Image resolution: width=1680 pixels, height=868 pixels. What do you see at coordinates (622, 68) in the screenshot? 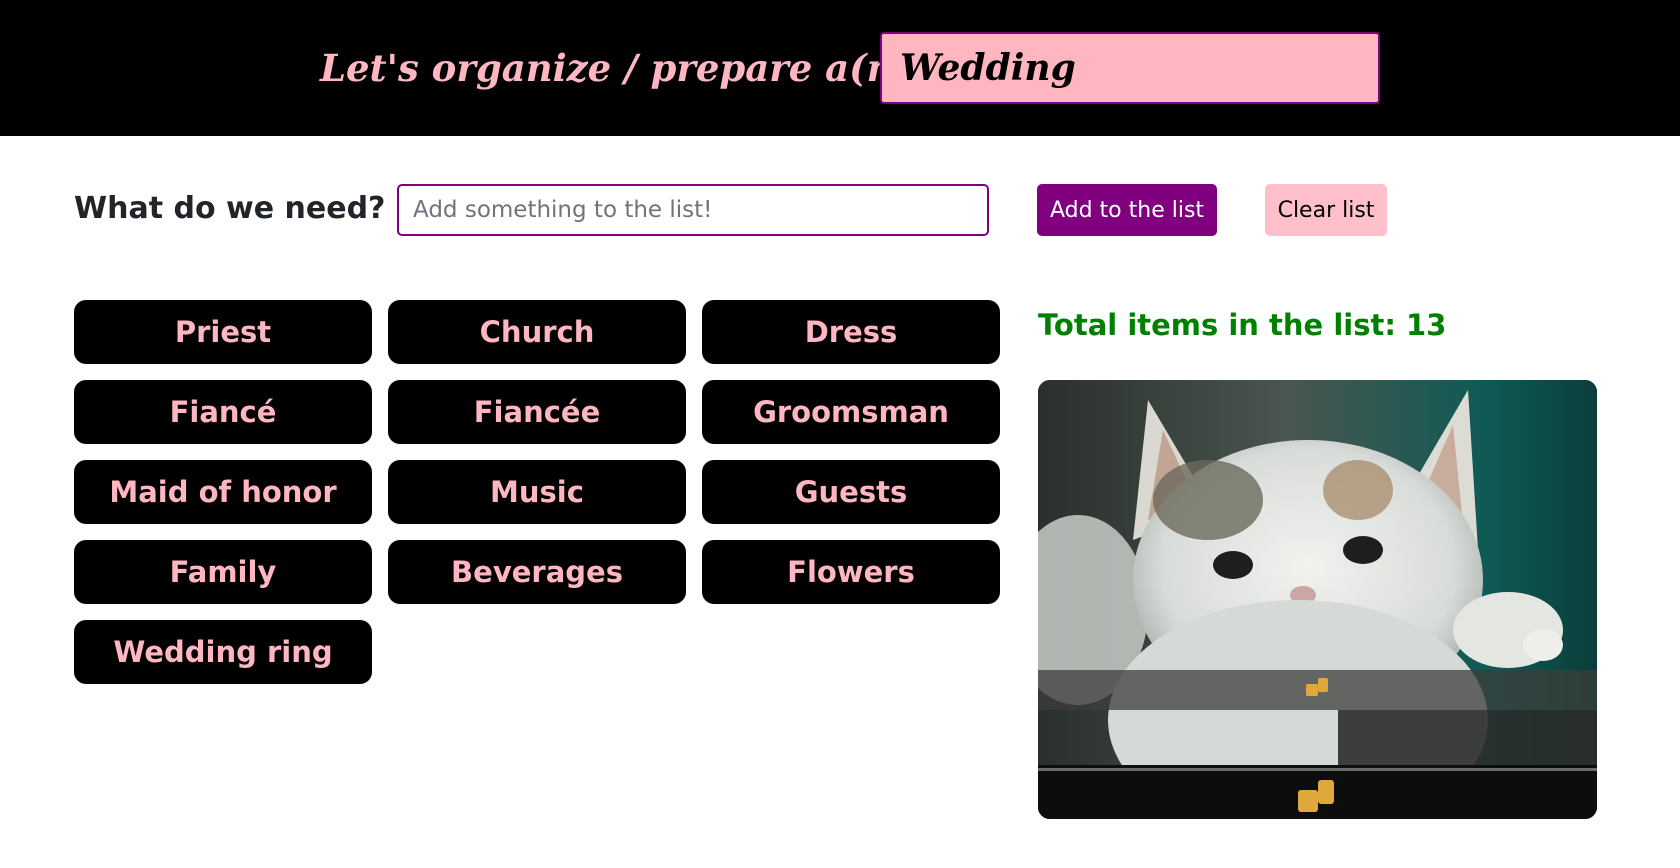
I see `header-title: Let's organize / prepare a(n):` at bounding box center [622, 68].